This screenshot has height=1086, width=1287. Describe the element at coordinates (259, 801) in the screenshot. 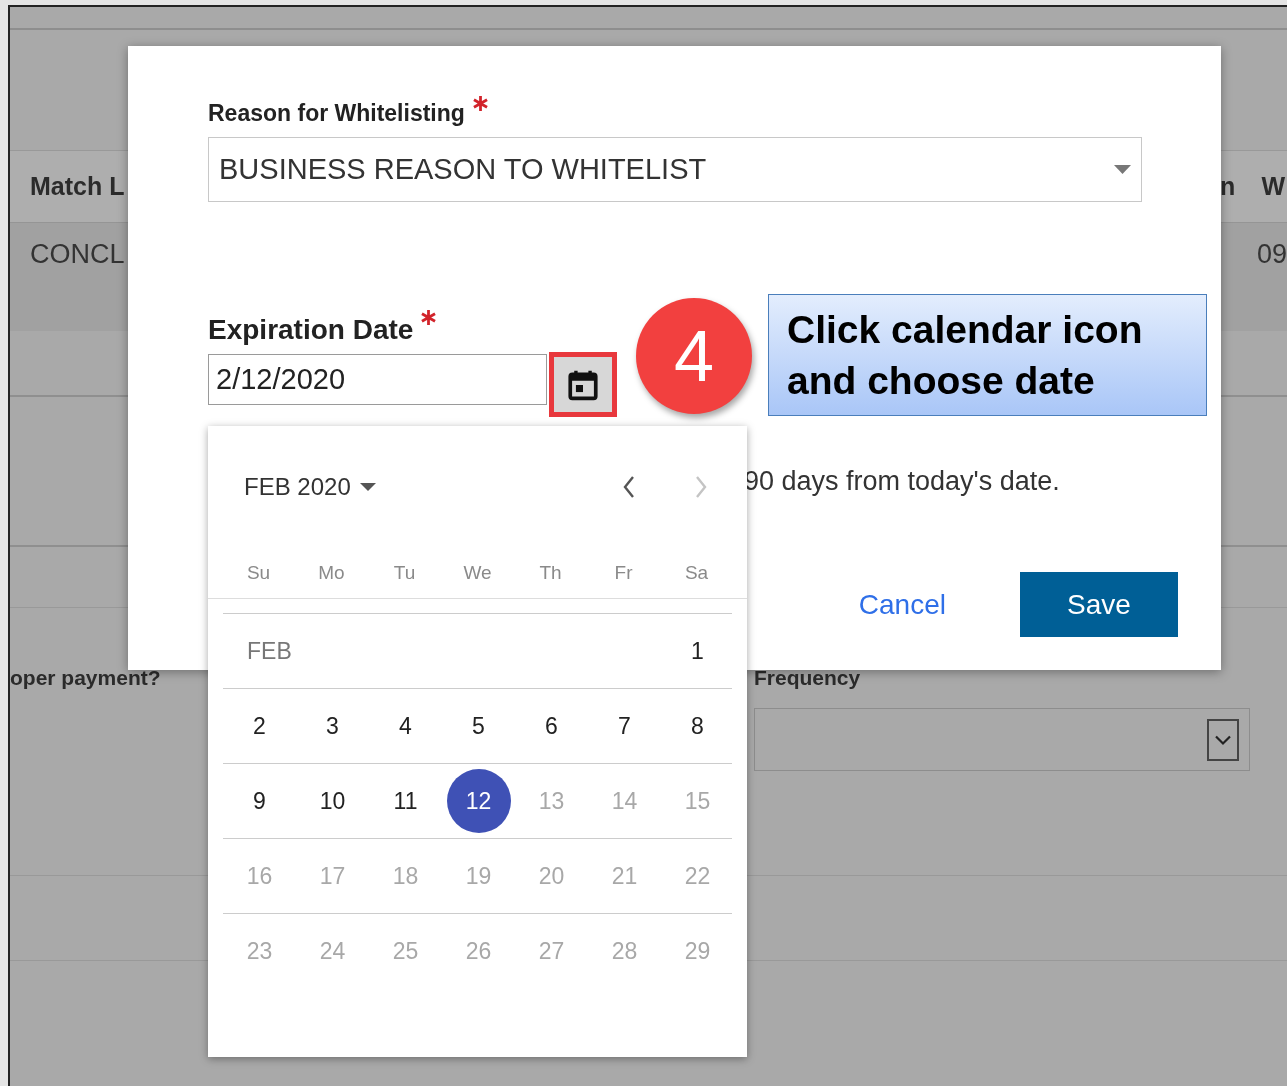

I see `day-cell: 9` at that location.